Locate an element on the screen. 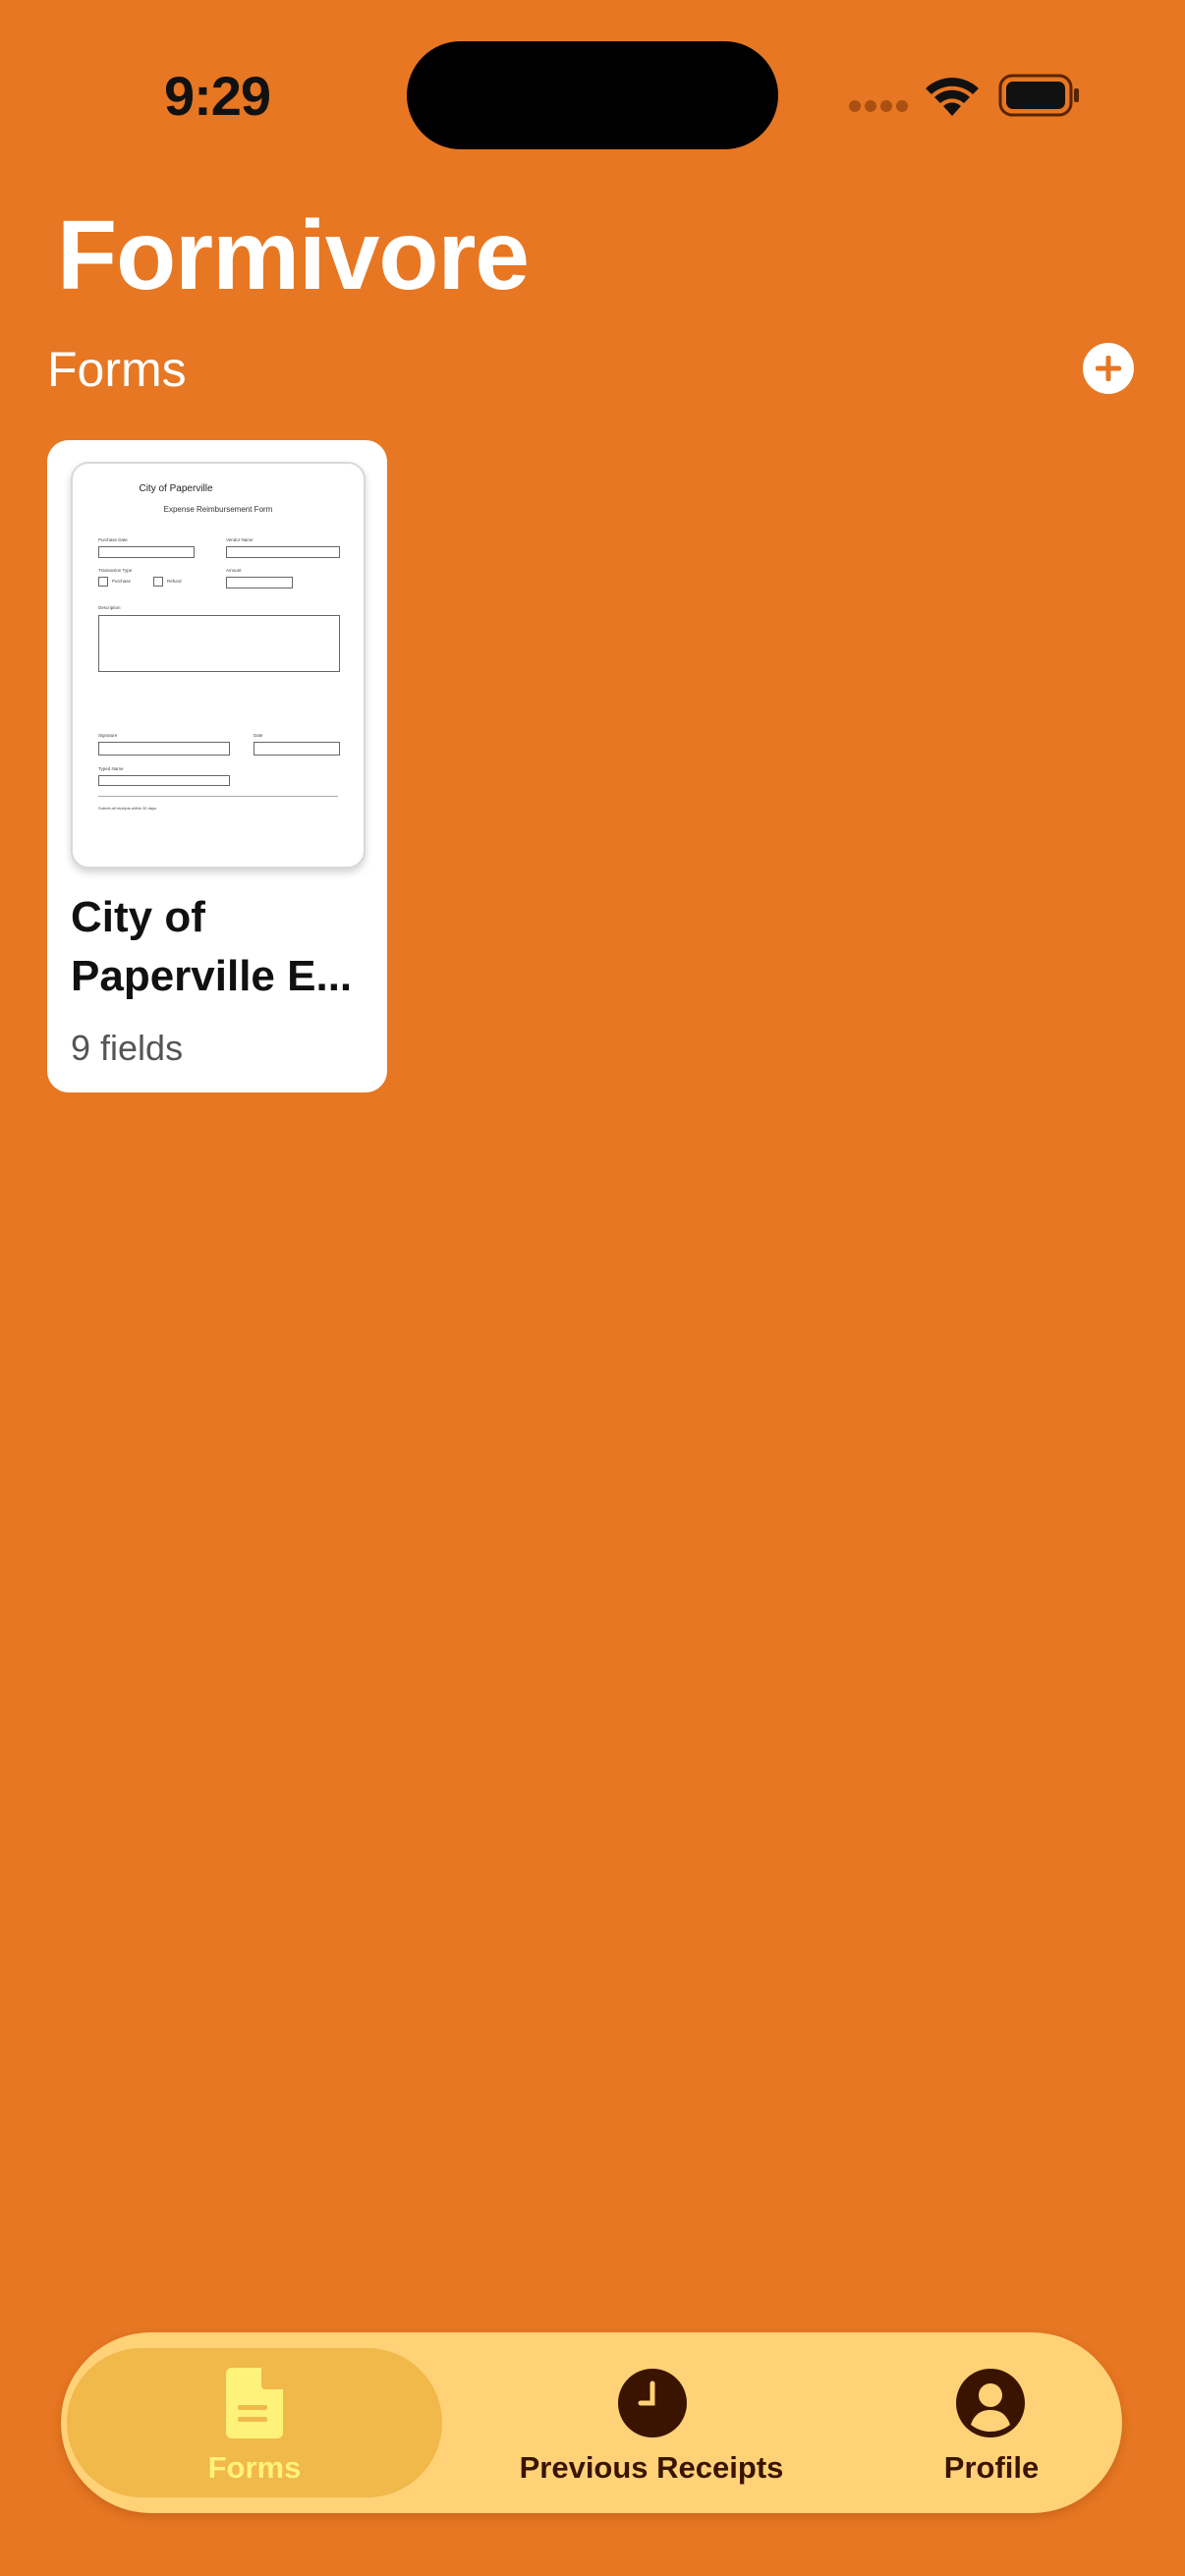 This screenshot has height=2576, width=1185. tab-bar: Forms Previous Receipts Profile is located at coordinates (592, 2422).